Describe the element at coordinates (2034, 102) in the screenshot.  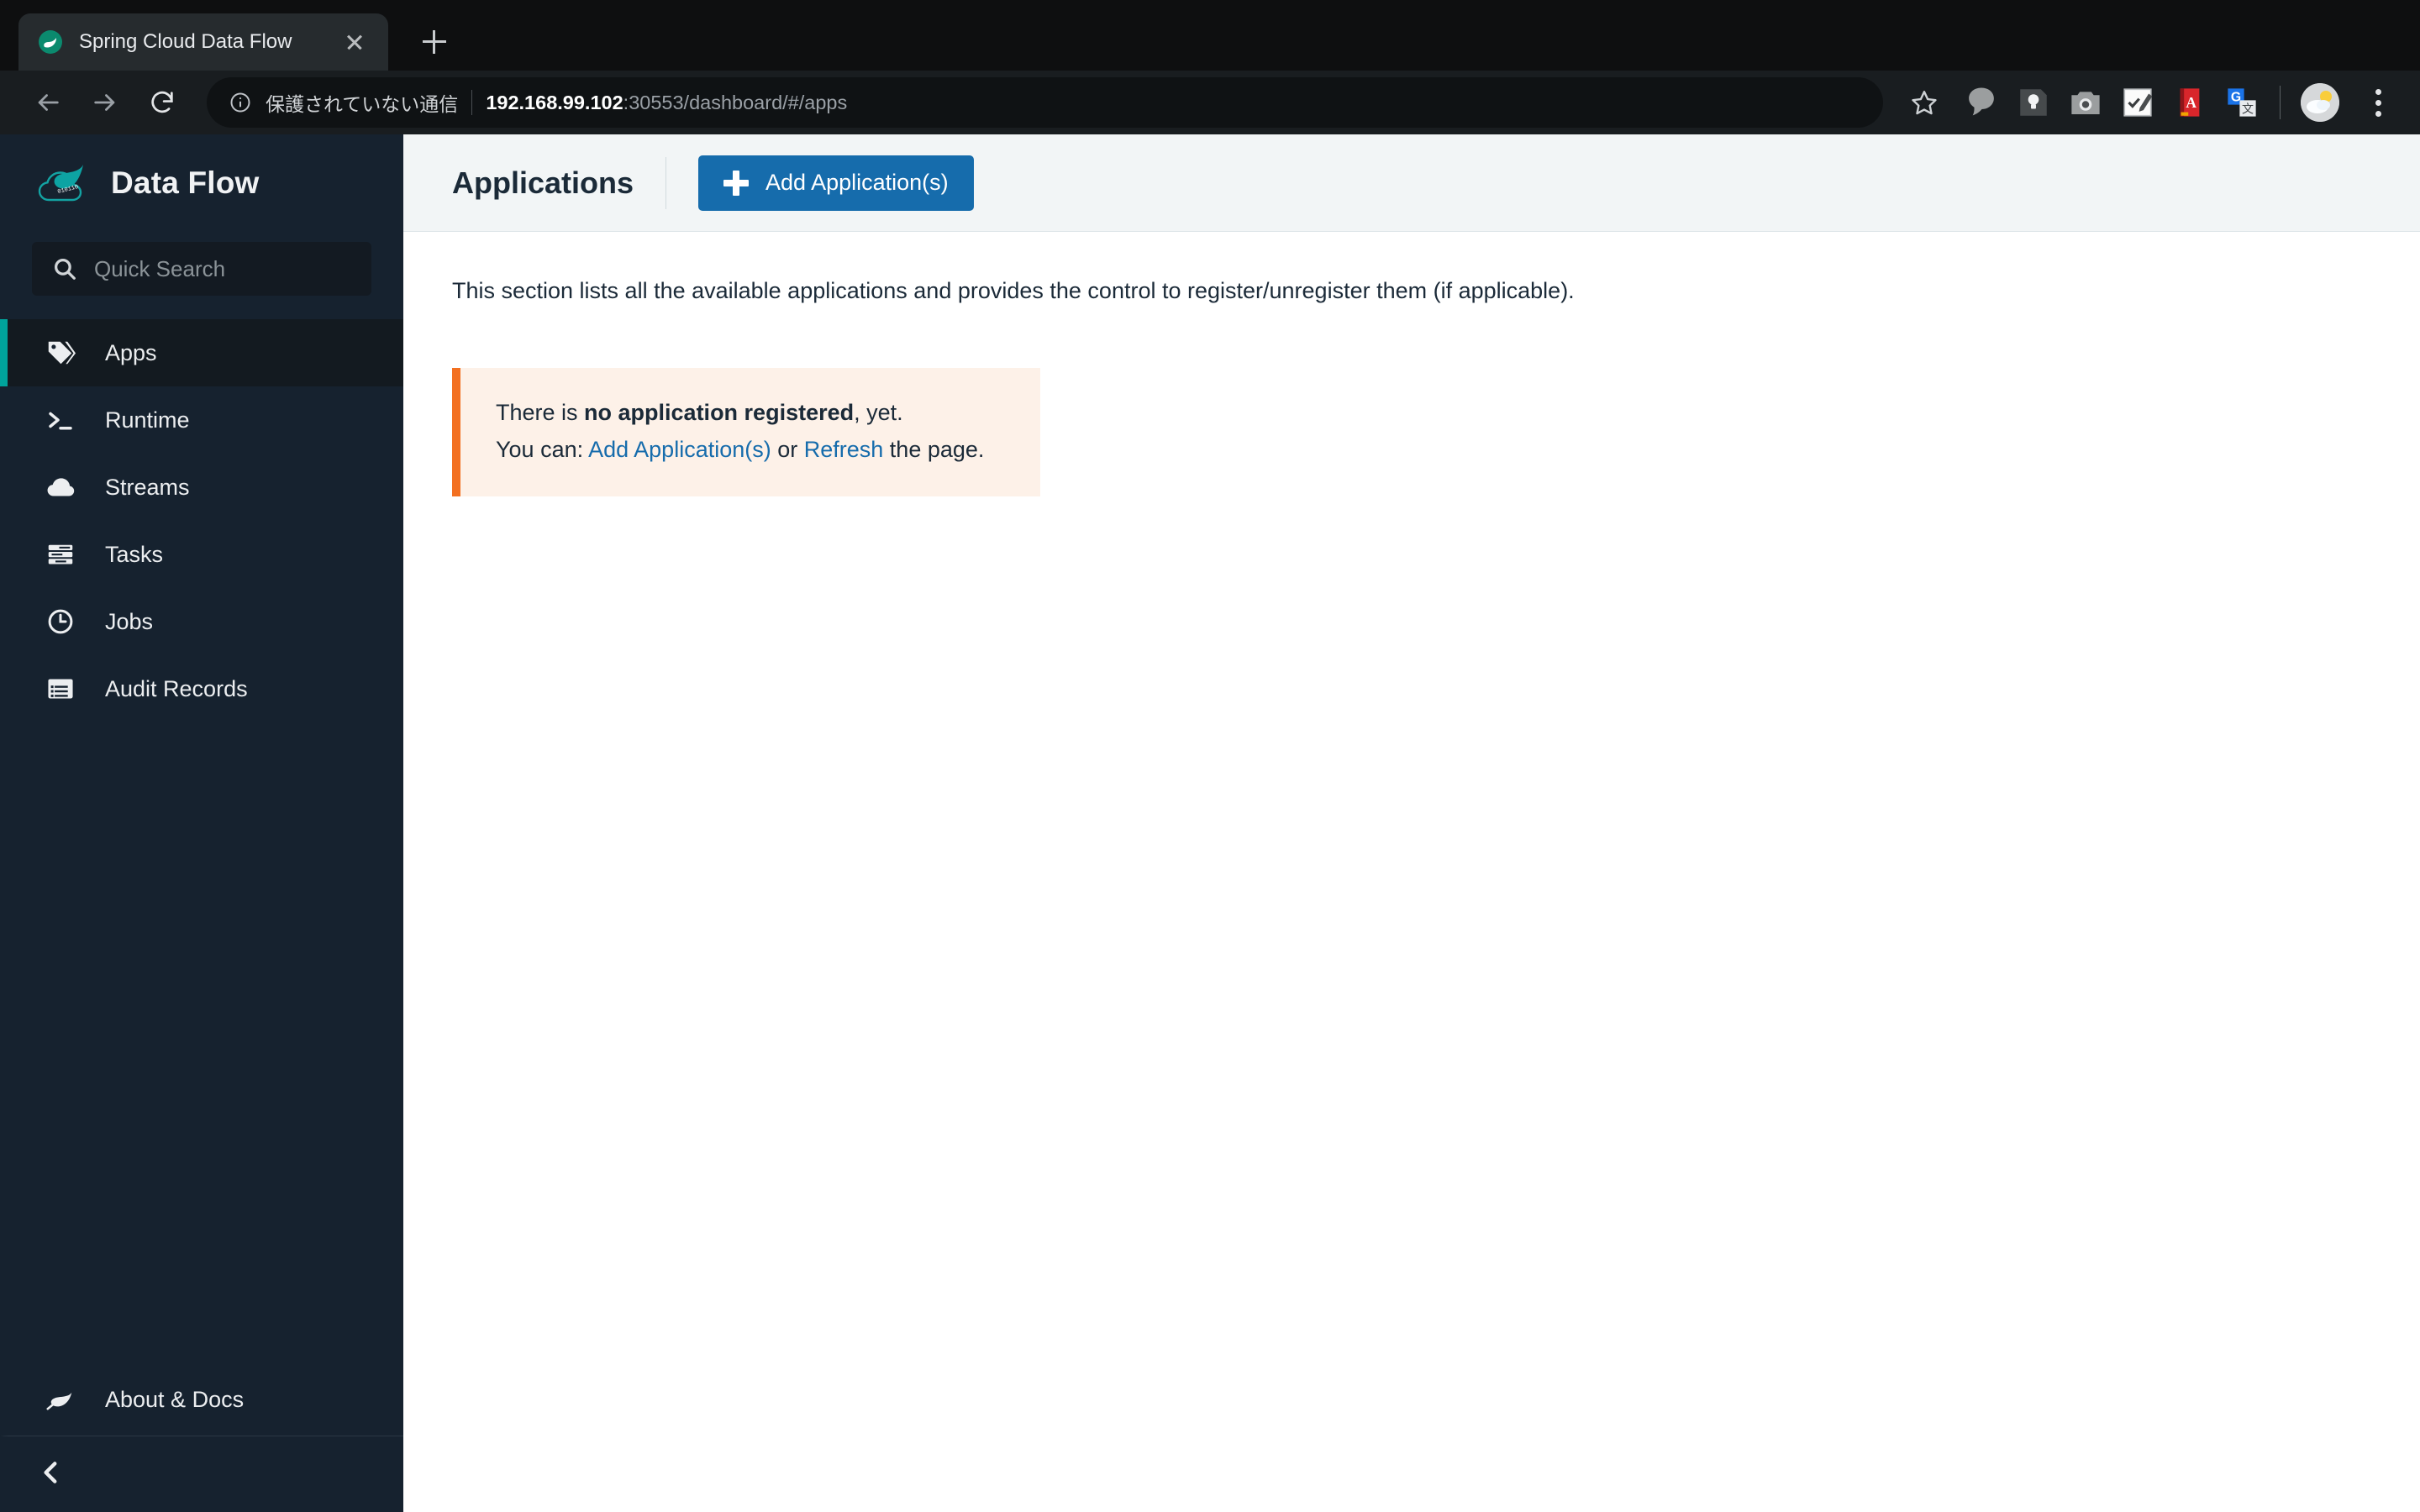
I see `lightbulb-note-extension-icon` at that location.